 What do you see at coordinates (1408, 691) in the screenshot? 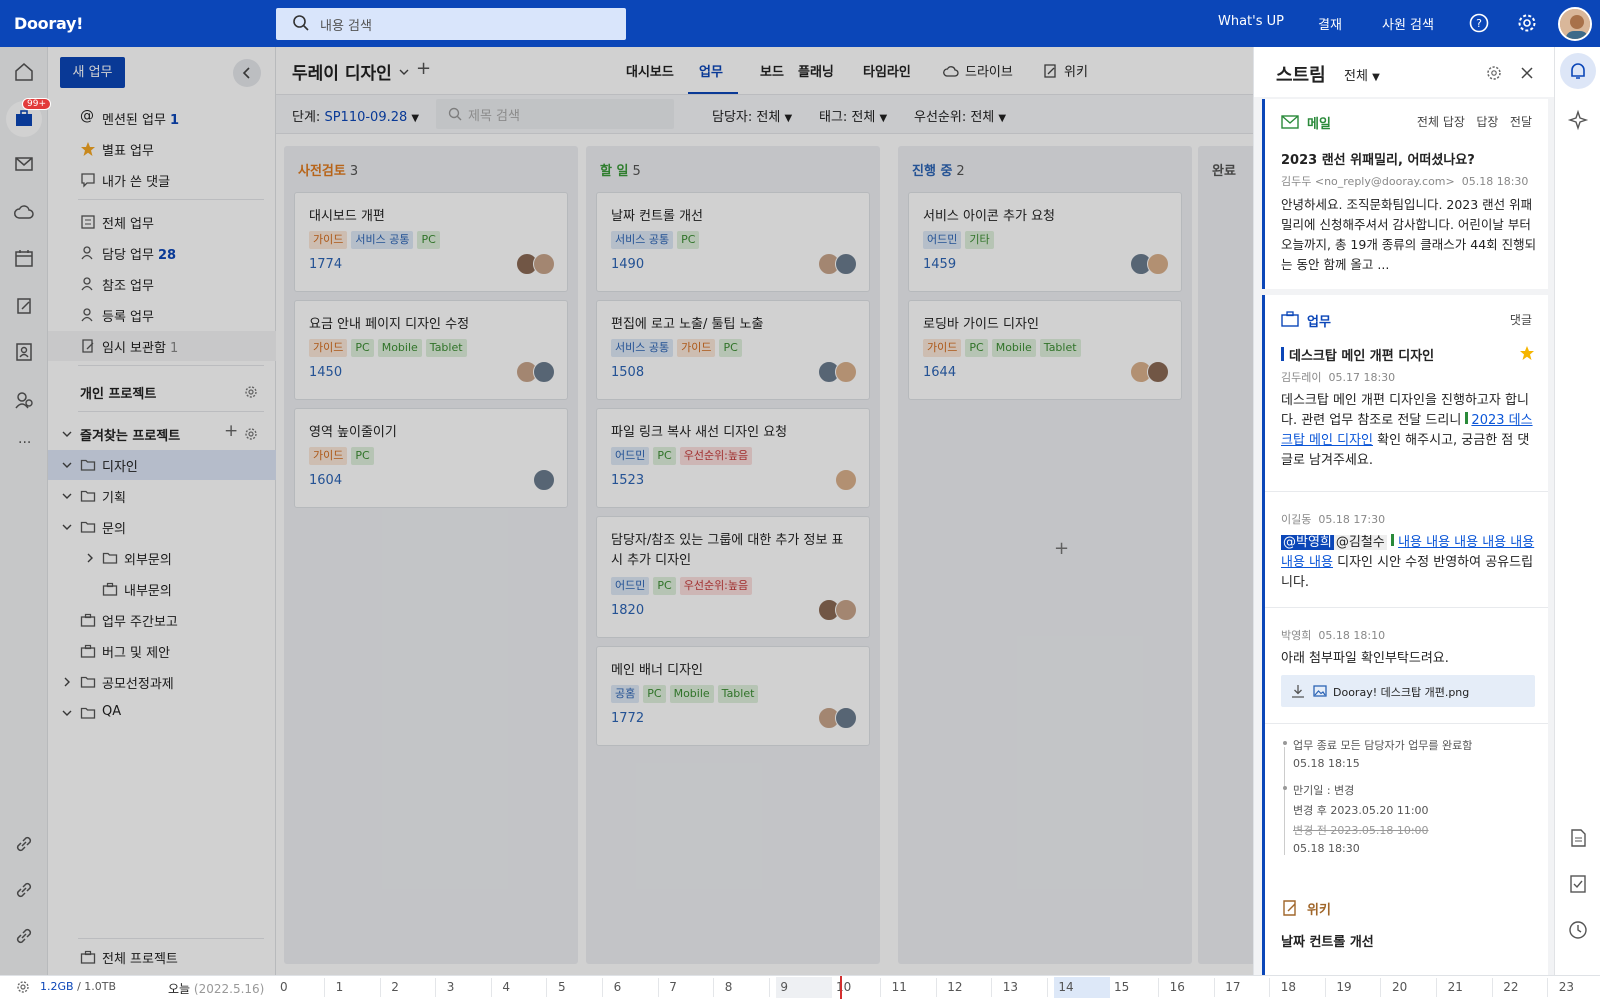
I see `attachment-file: Dooray! 데스크탑 개편.png` at bounding box center [1408, 691].